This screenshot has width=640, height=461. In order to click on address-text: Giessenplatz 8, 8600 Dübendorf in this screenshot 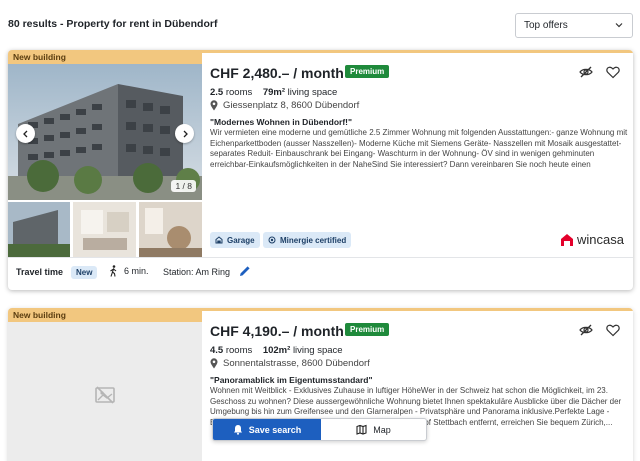, I will do `click(291, 105)`.